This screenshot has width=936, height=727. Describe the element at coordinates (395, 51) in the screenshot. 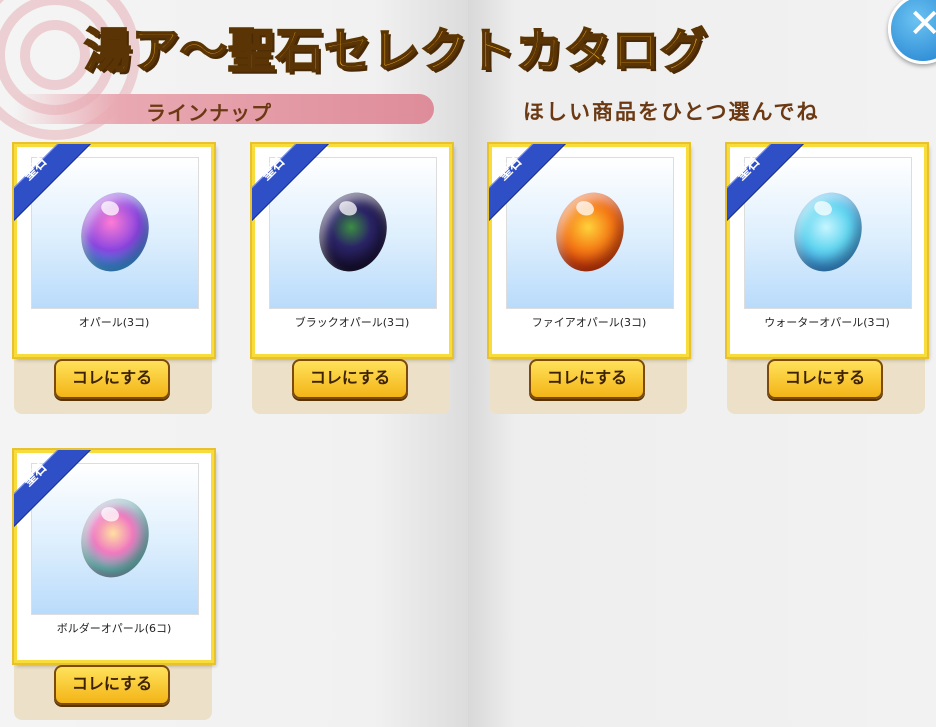

I see `catalog-title: 湯ア〜聖石セレクトカタログ` at that location.